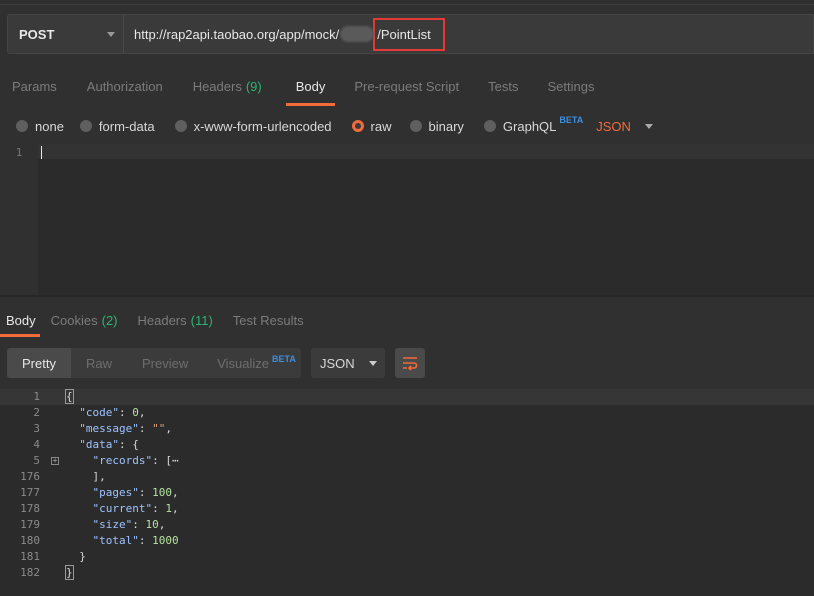 Image resolution: width=814 pixels, height=596 pixels. Describe the element at coordinates (357, 34) in the screenshot. I see `redacted-segment` at that location.